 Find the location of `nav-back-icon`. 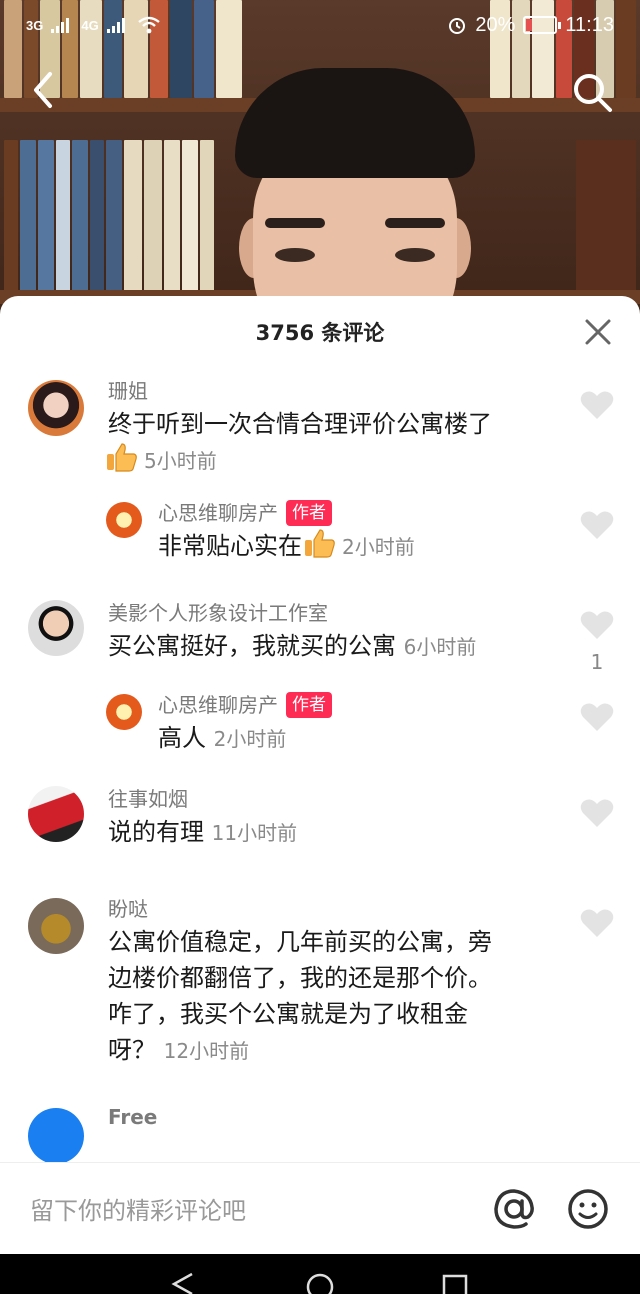

nav-back-icon is located at coordinates (183, 1283).